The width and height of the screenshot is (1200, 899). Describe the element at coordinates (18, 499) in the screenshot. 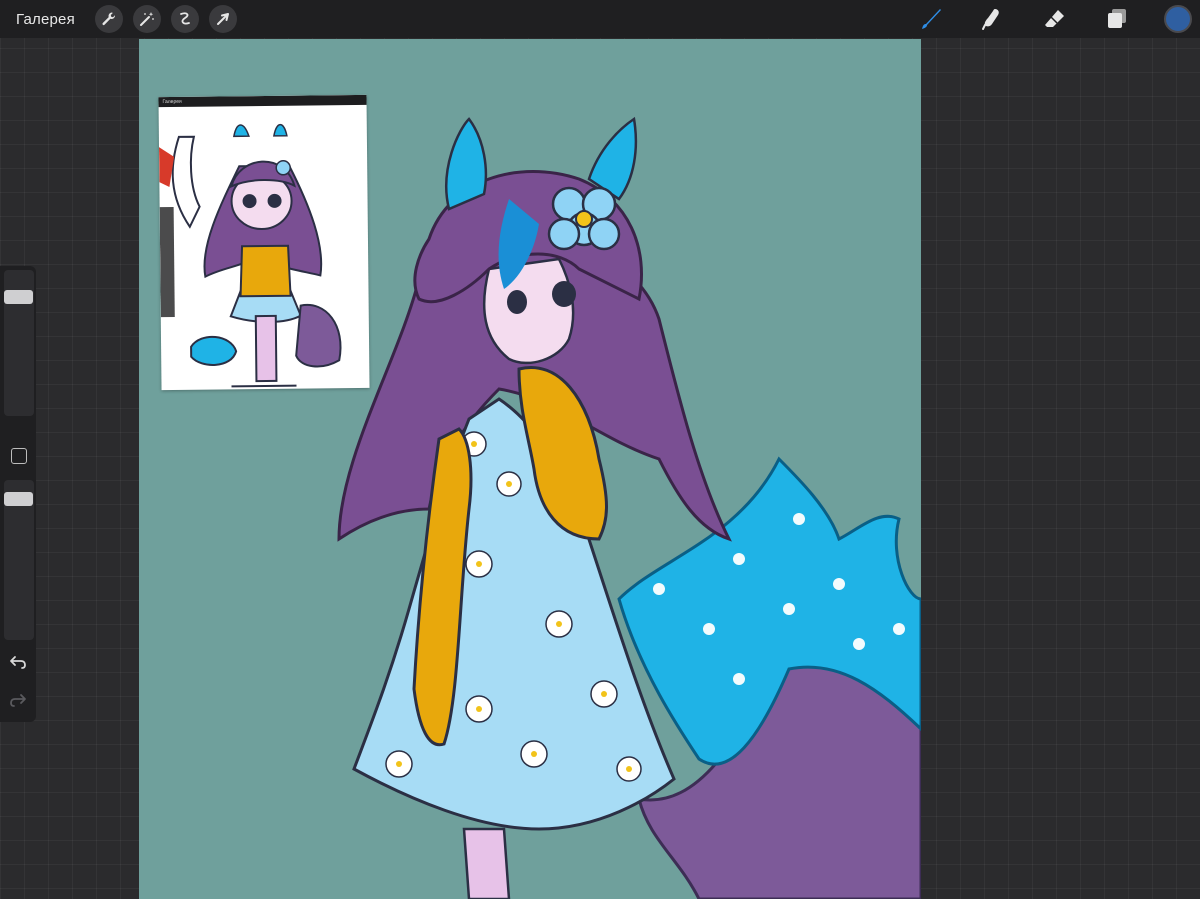

I see `brush-opacity-thumb` at that location.